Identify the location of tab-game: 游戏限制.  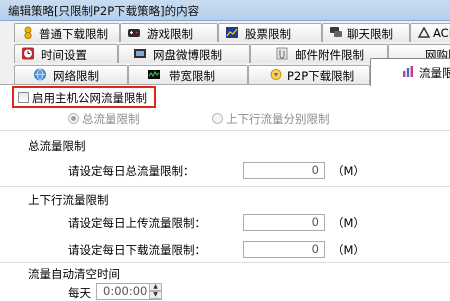
(169, 32).